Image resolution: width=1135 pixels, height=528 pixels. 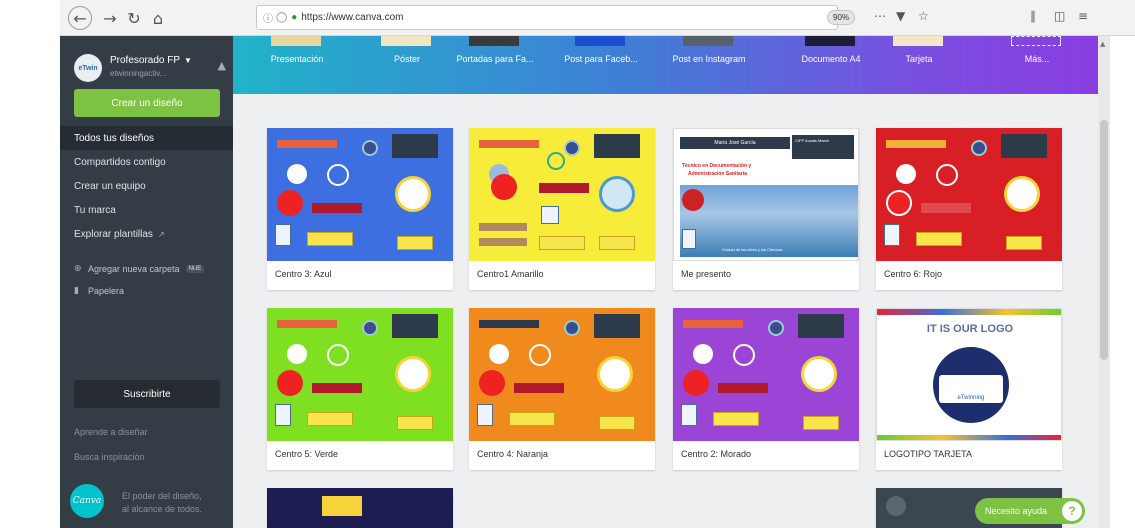 What do you see at coordinates (919, 65) in the screenshot?
I see `design-type-card: Tarjeta` at bounding box center [919, 65].